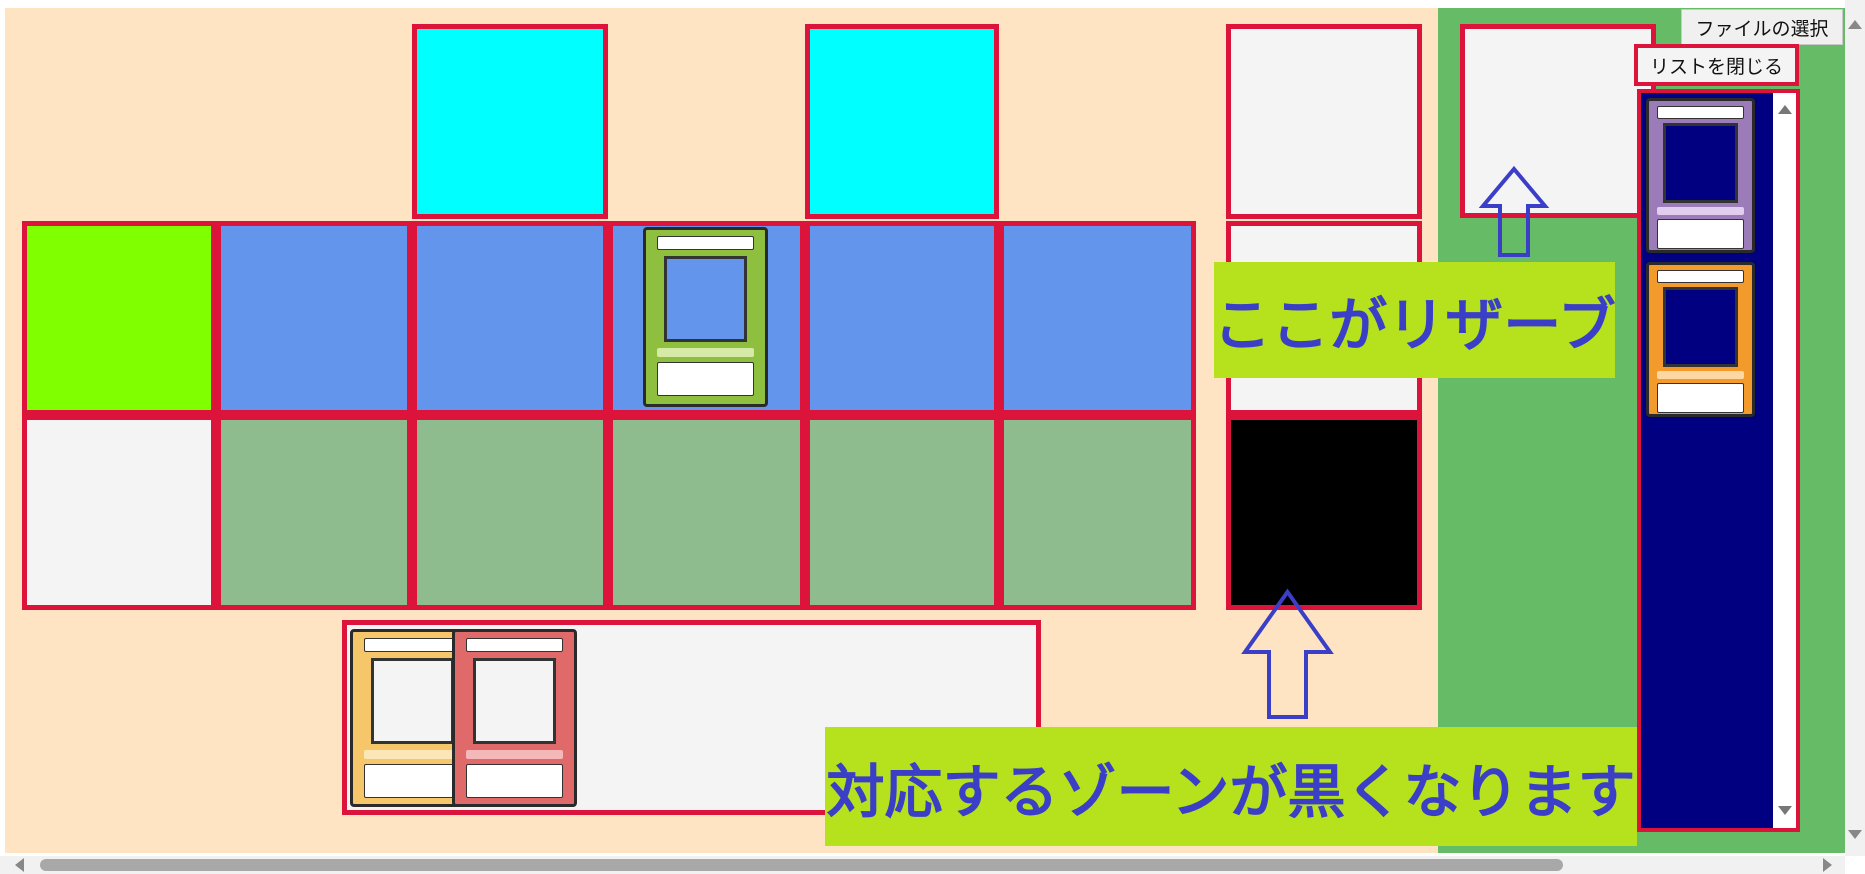 The height and width of the screenshot is (874, 1865). Describe the element at coordinates (1784, 460) in the screenshot. I see `card-list-scrollbar` at that location.